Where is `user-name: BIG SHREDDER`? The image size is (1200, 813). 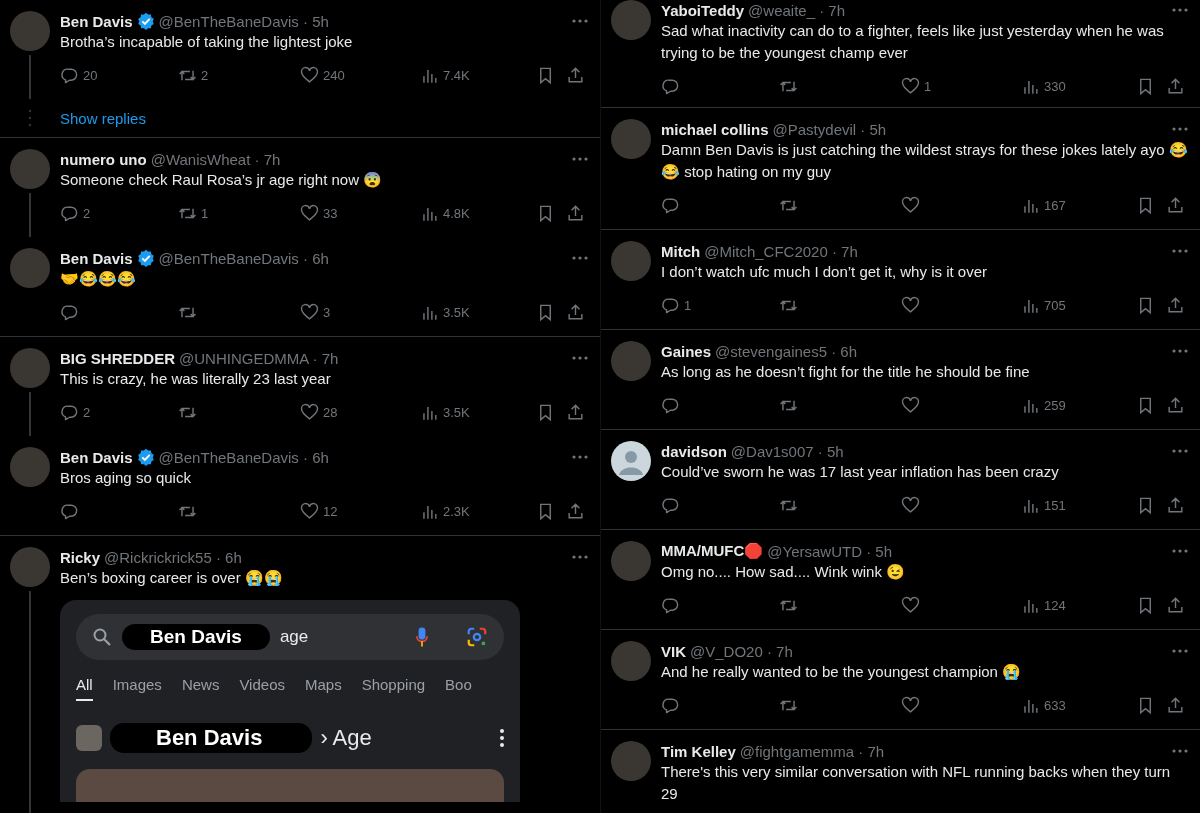
user-name: BIG SHREDDER is located at coordinates (117, 358).